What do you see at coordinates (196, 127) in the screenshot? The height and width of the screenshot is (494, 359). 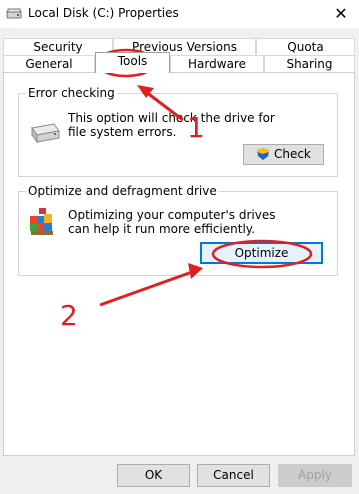 I see `annotation-number-1: 1` at bounding box center [196, 127].